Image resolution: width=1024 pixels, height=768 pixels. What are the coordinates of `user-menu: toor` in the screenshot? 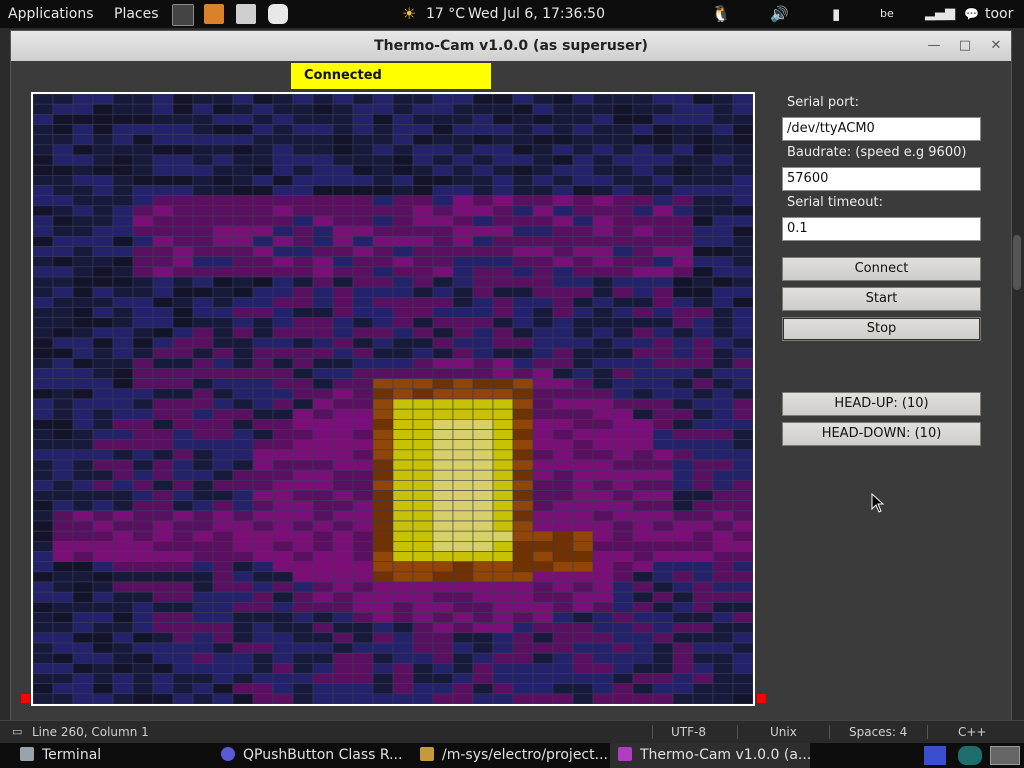 It's located at (999, 14).